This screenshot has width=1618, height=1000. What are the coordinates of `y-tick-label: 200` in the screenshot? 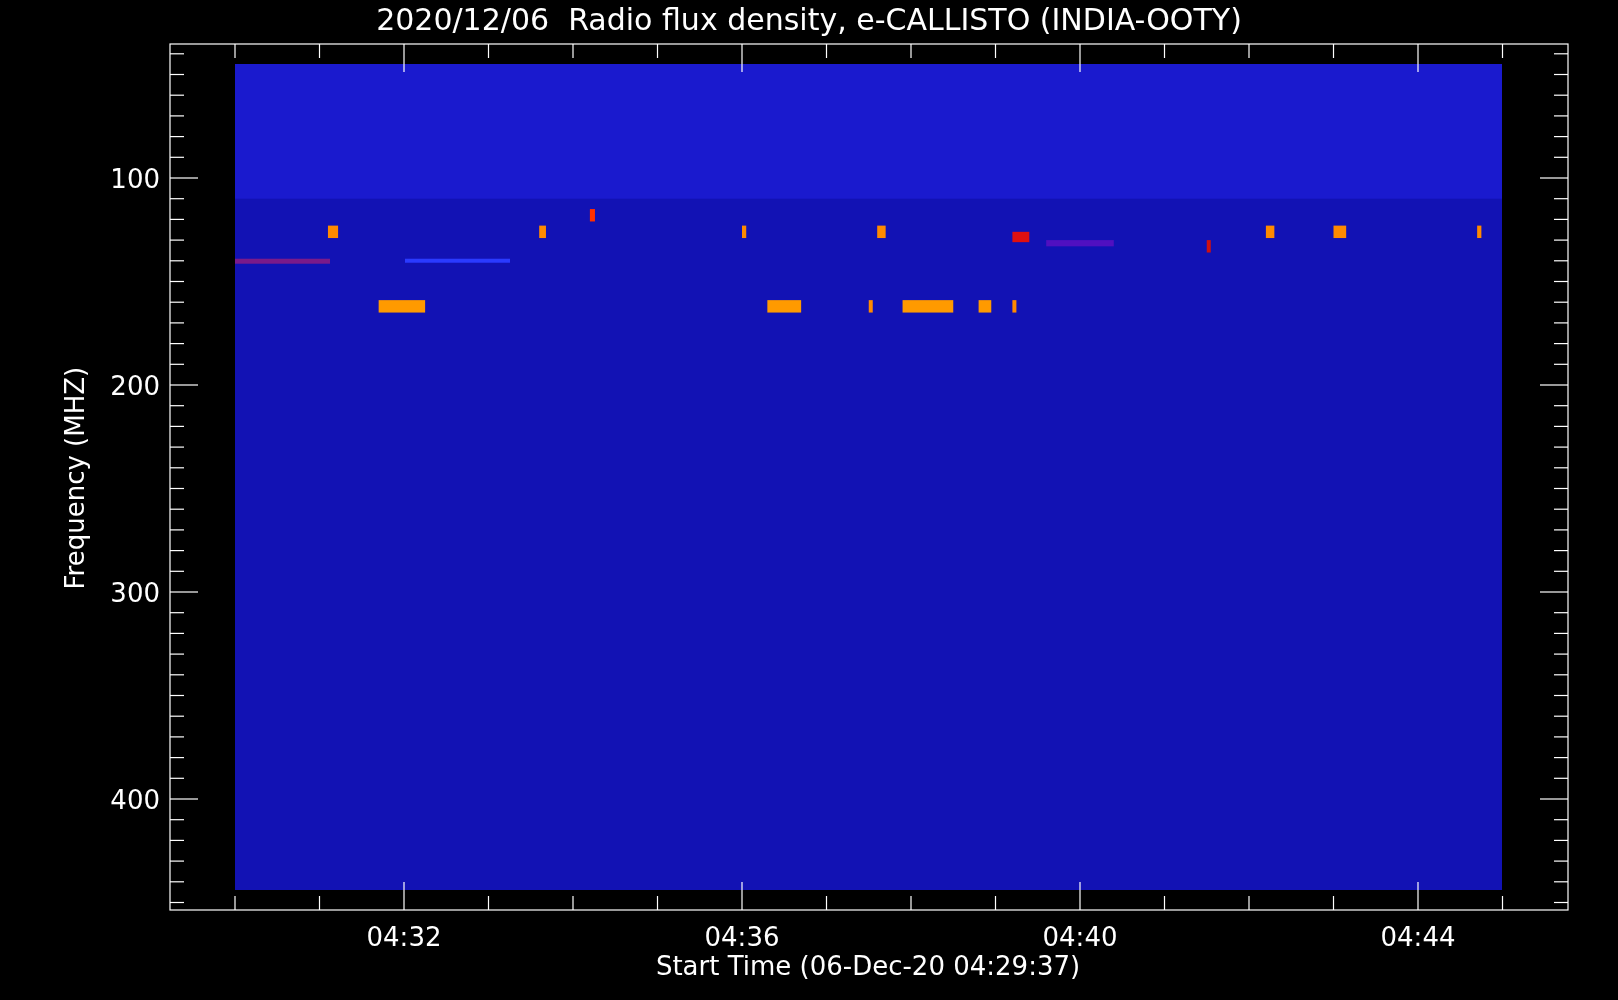 It's located at (135, 386).